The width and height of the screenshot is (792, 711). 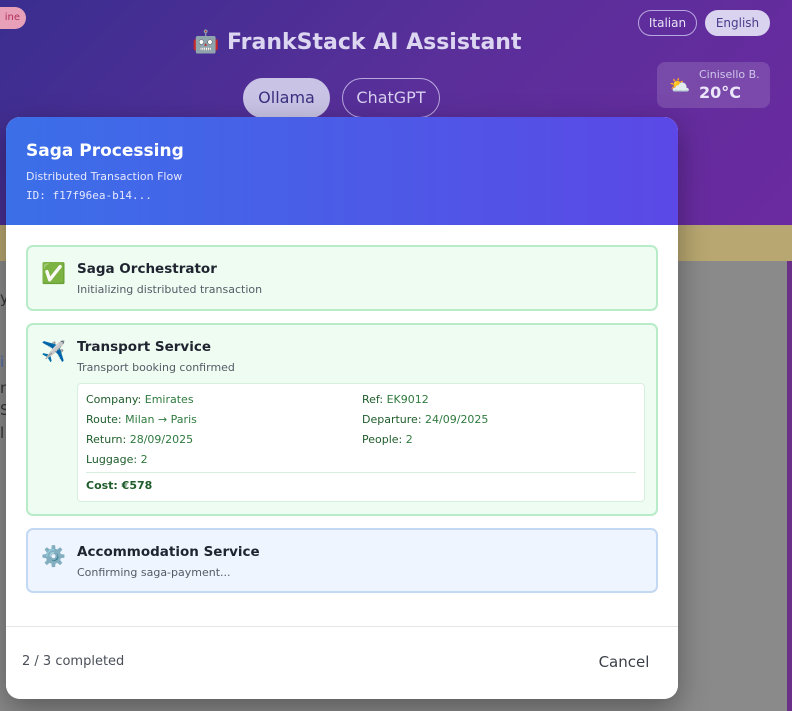 What do you see at coordinates (117, 459) in the screenshot?
I see `luggage-field: Luggage: 2` at bounding box center [117, 459].